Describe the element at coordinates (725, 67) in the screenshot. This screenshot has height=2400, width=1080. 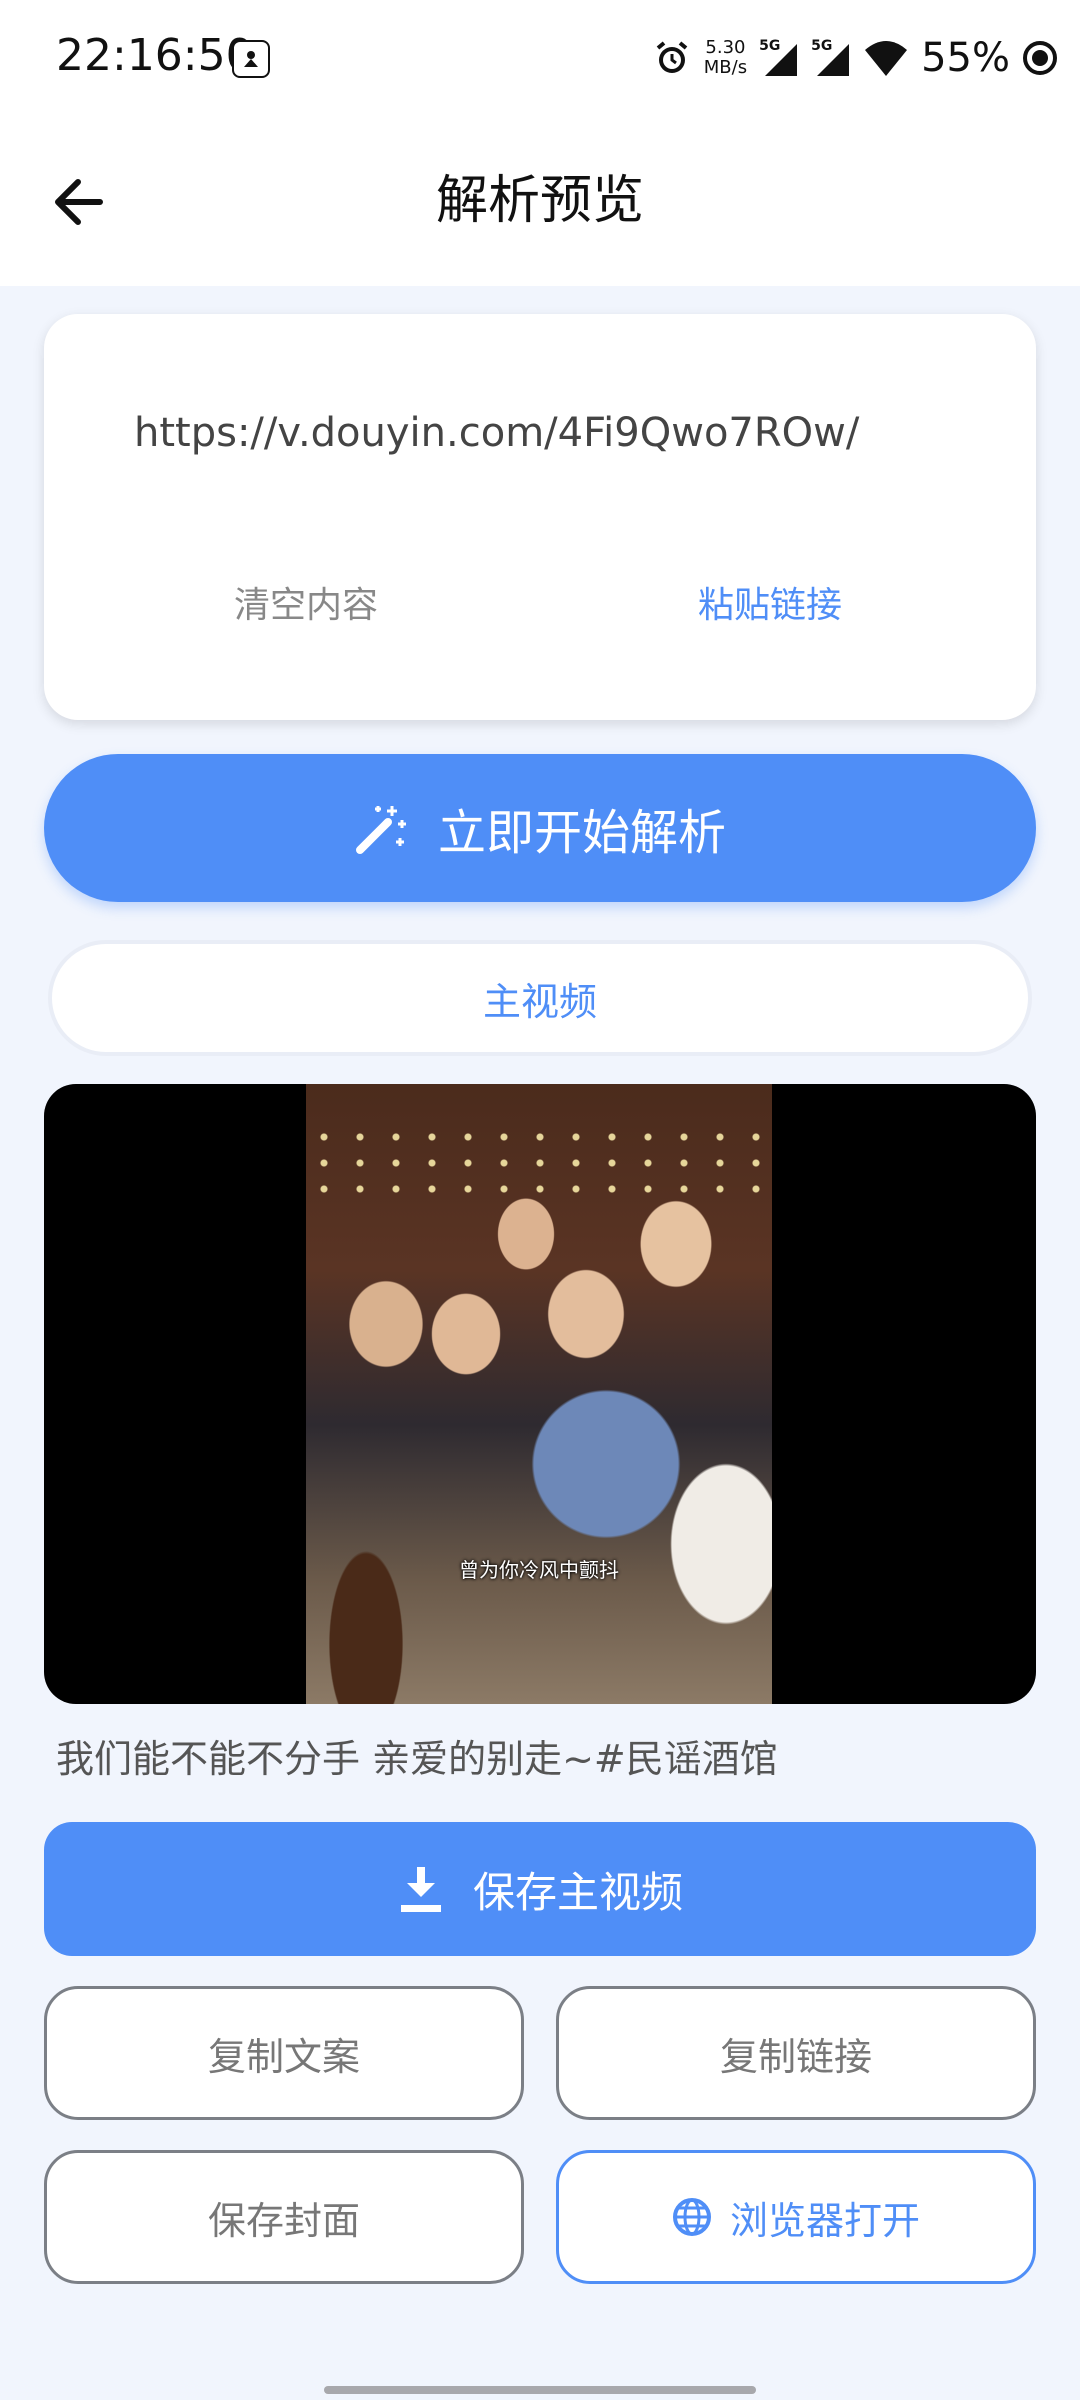
I see `network-speed-unit: MB/s` at that location.